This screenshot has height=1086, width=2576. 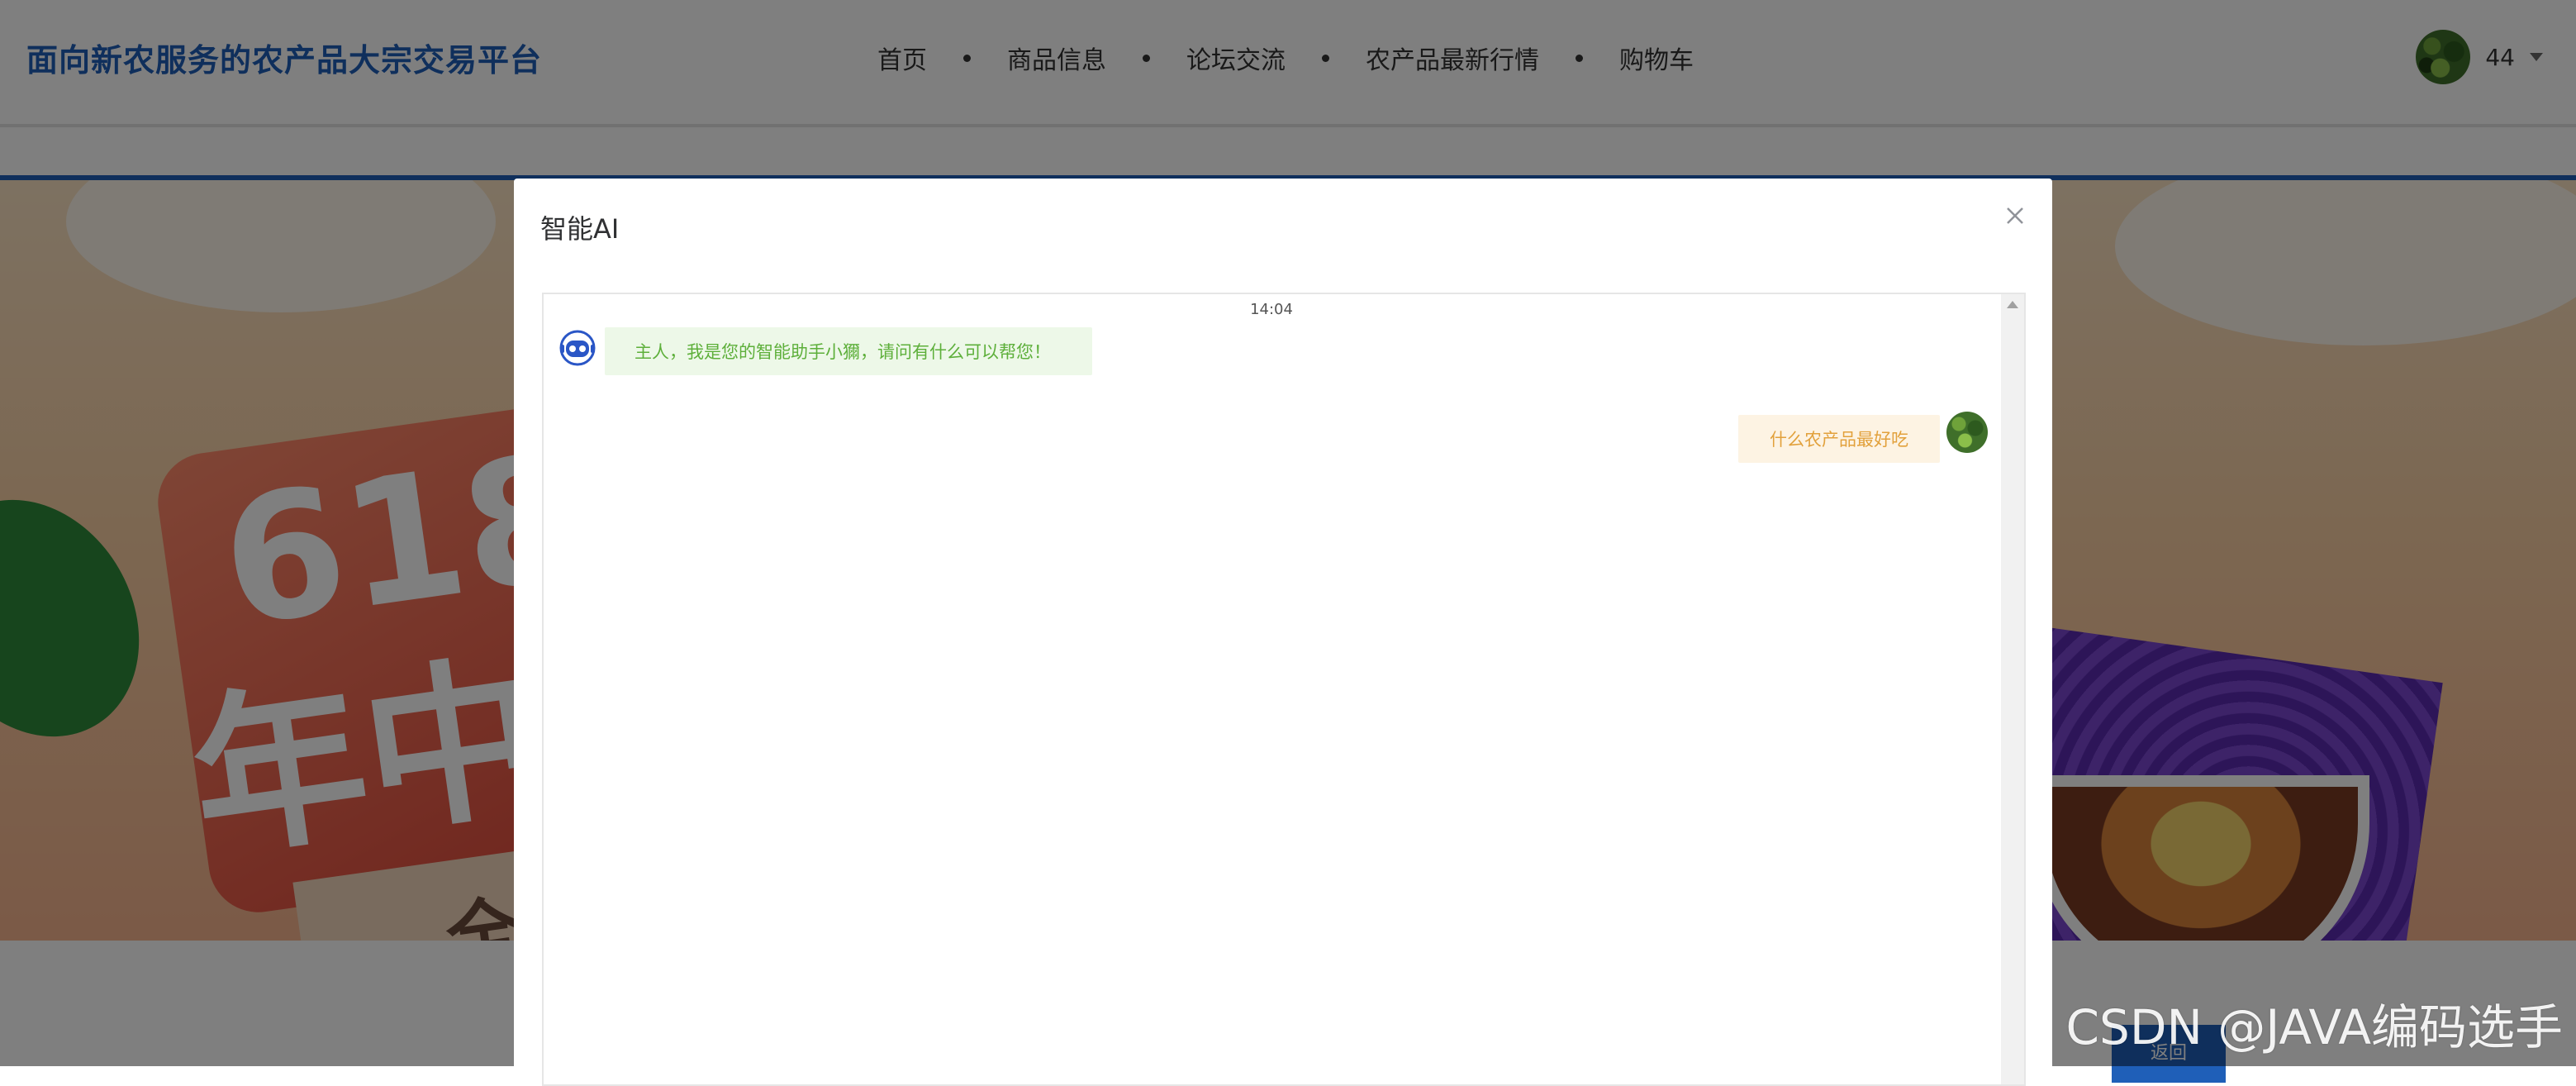 What do you see at coordinates (2314, 1027) in the screenshot?
I see `watermark: CSDN @JAVA编码选手` at bounding box center [2314, 1027].